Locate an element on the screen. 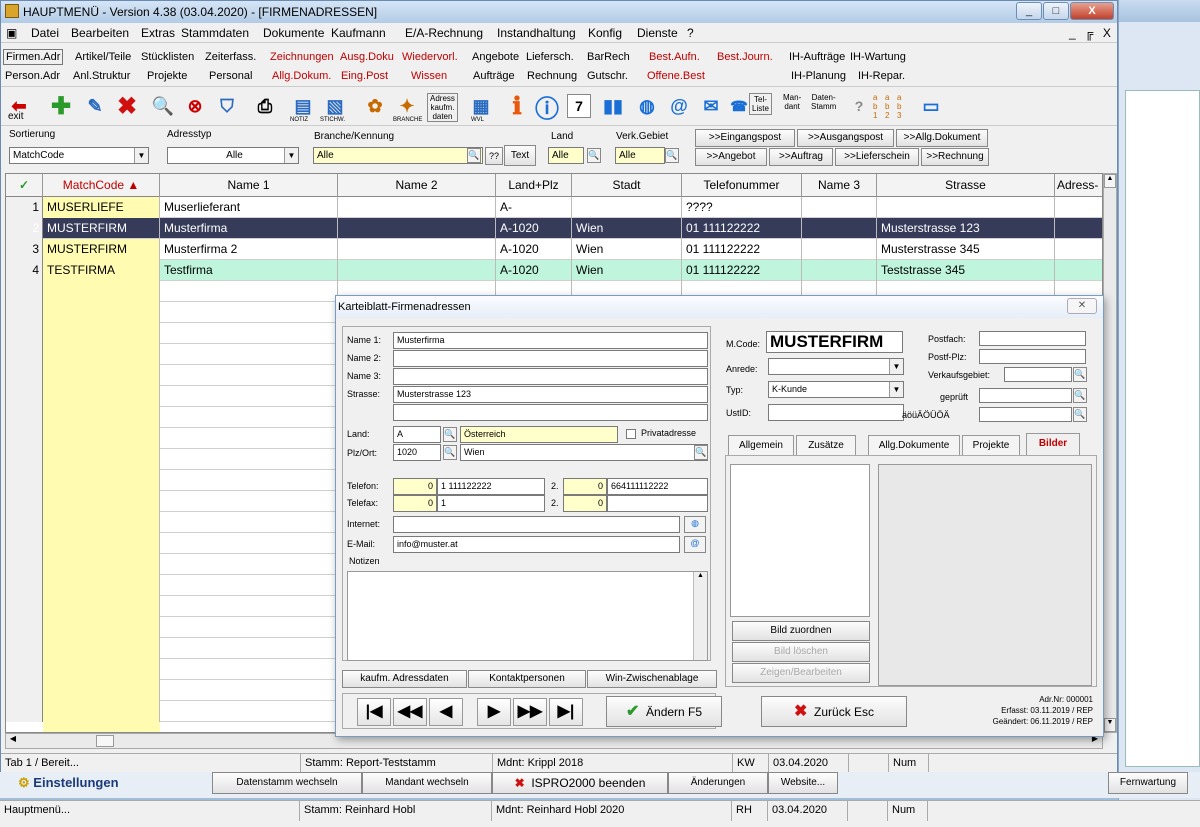 This screenshot has height=827, width=1200. new-icon: ✚ is located at coordinates (61, 106).